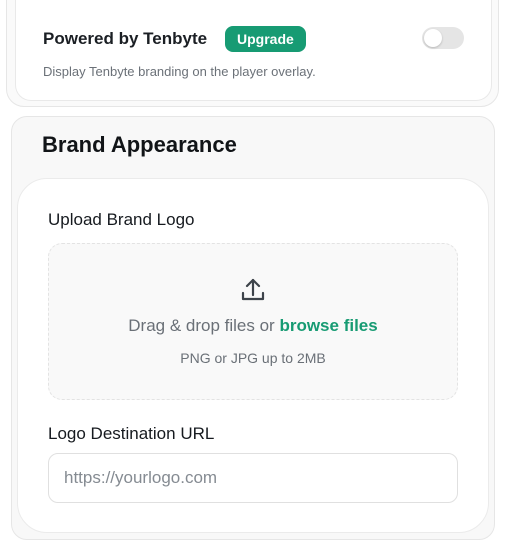 This screenshot has height=542, width=531. I want to click on drag-drop-text: Drag & drop files or, so click(204, 325).